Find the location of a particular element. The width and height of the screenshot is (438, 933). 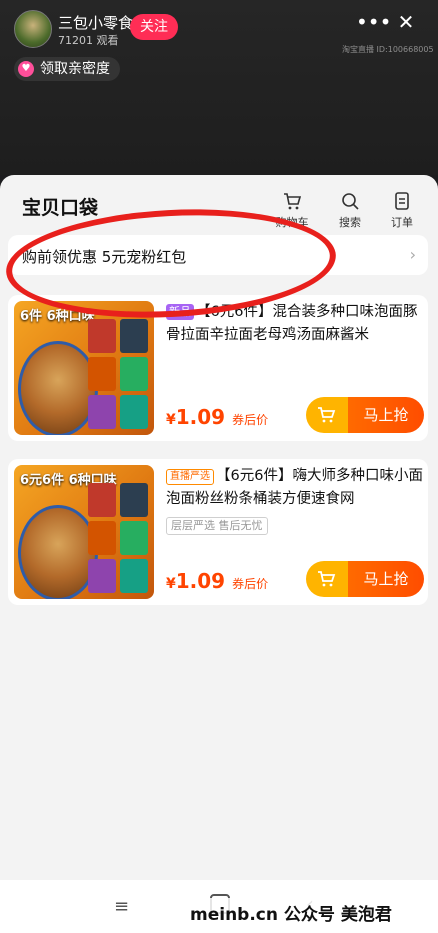

more-icon: ••• is located at coordinates (373, 22).